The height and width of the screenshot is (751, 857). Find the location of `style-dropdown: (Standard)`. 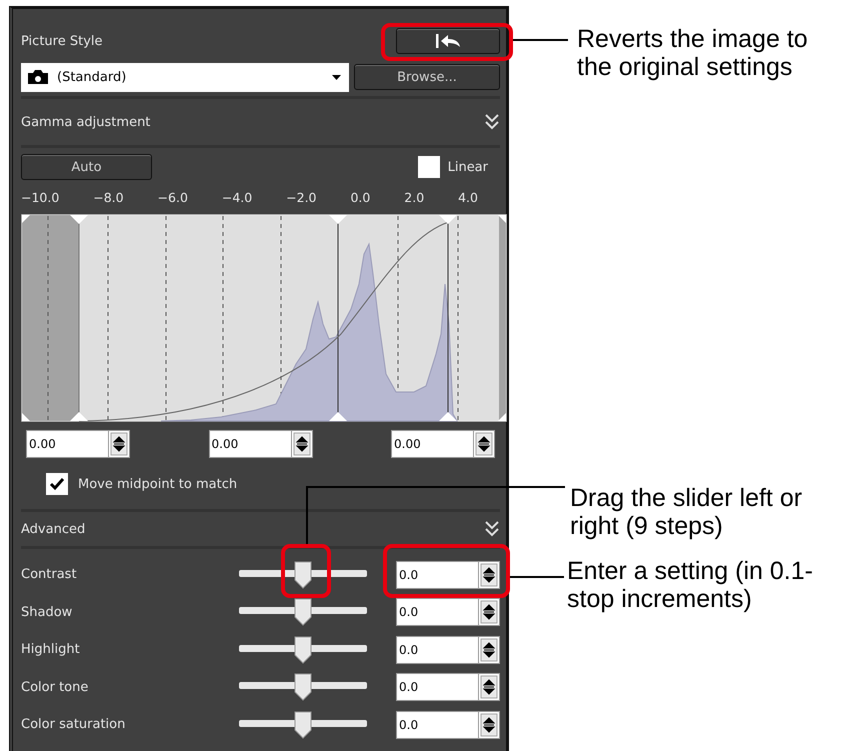

style-dropdown: (Standard) is located at coordinates (185, 77).